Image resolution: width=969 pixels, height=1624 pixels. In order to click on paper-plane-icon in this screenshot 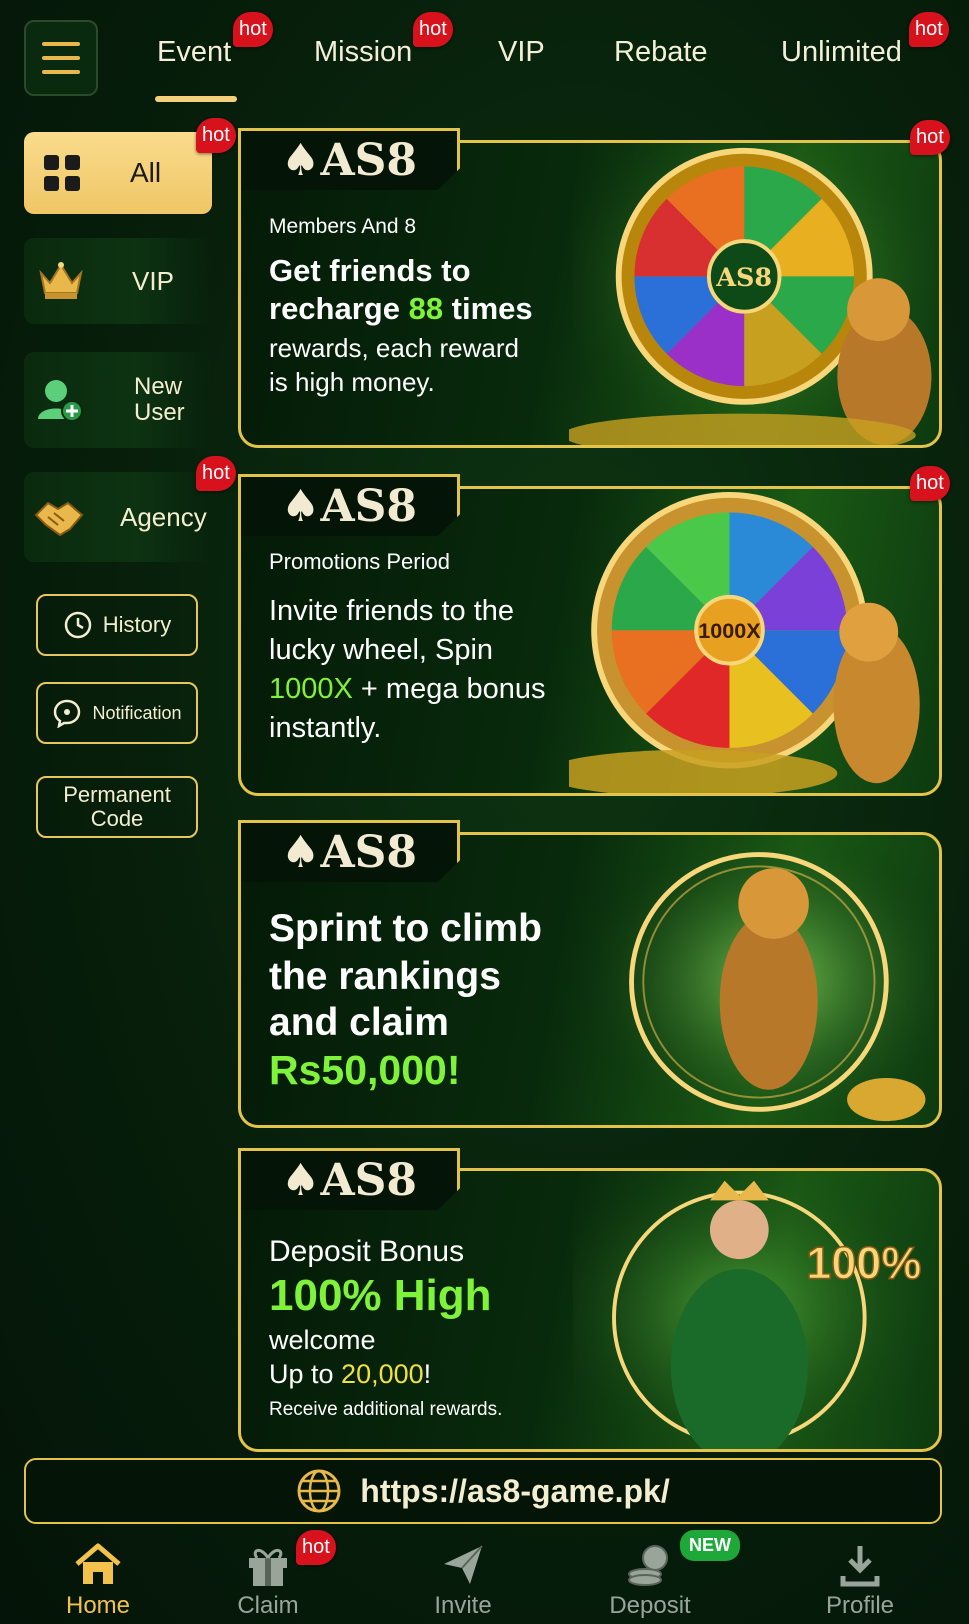, I will do `click(463, 1564)`.